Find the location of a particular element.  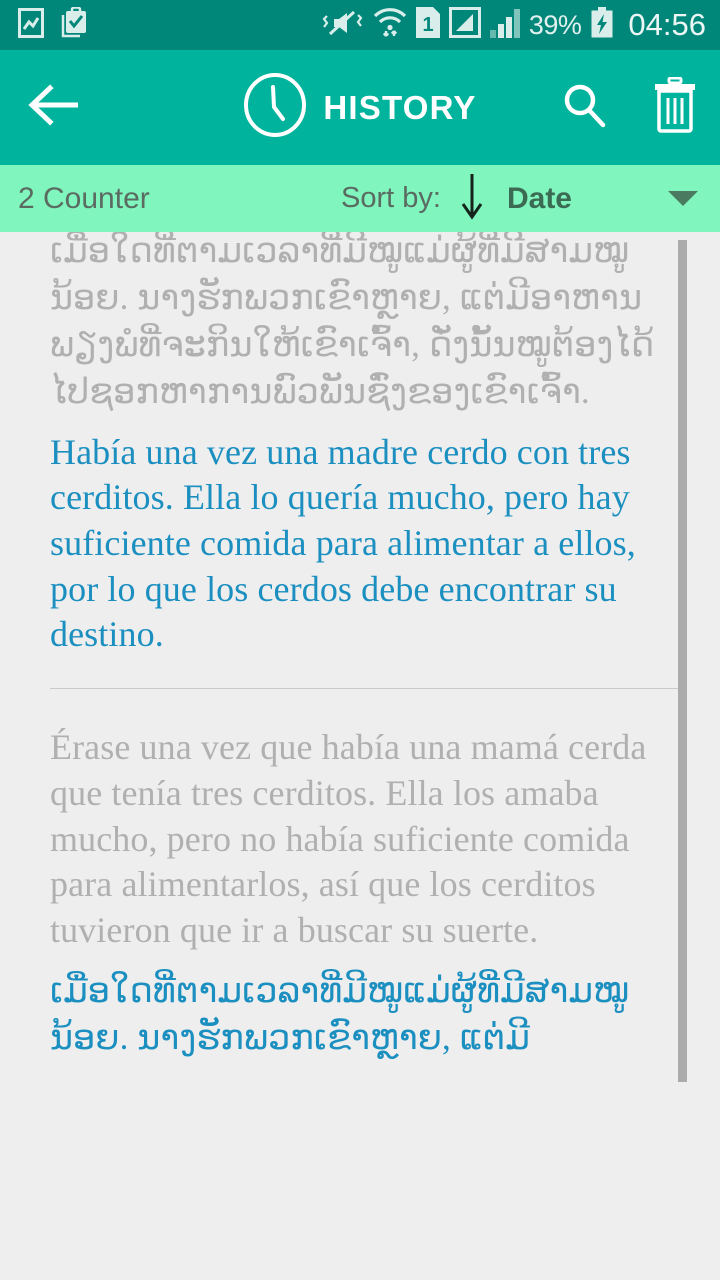

sort-value-label: Date is located at coordinates (539, 198).